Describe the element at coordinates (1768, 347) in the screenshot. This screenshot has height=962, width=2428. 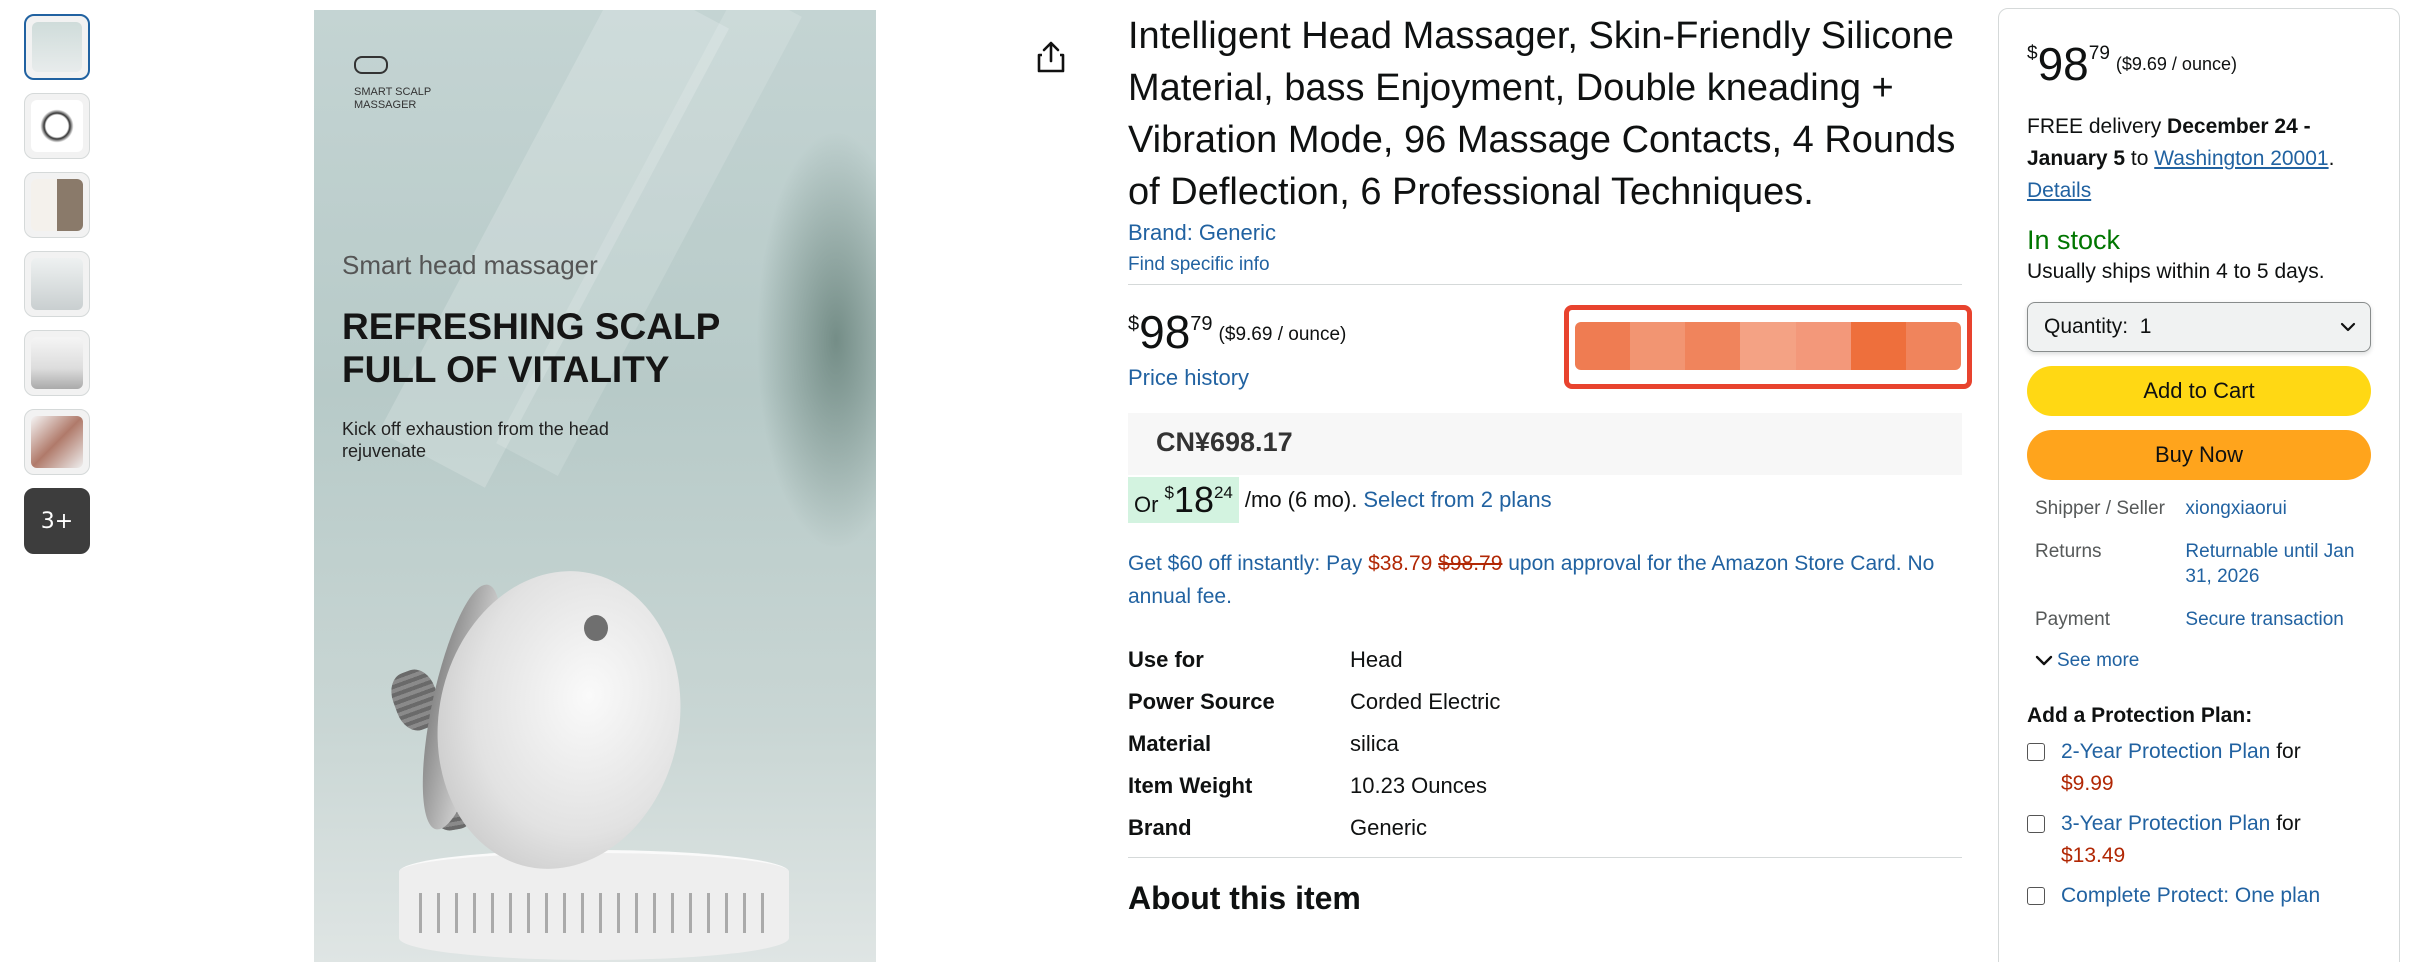
I see `redacted-region` at that location.